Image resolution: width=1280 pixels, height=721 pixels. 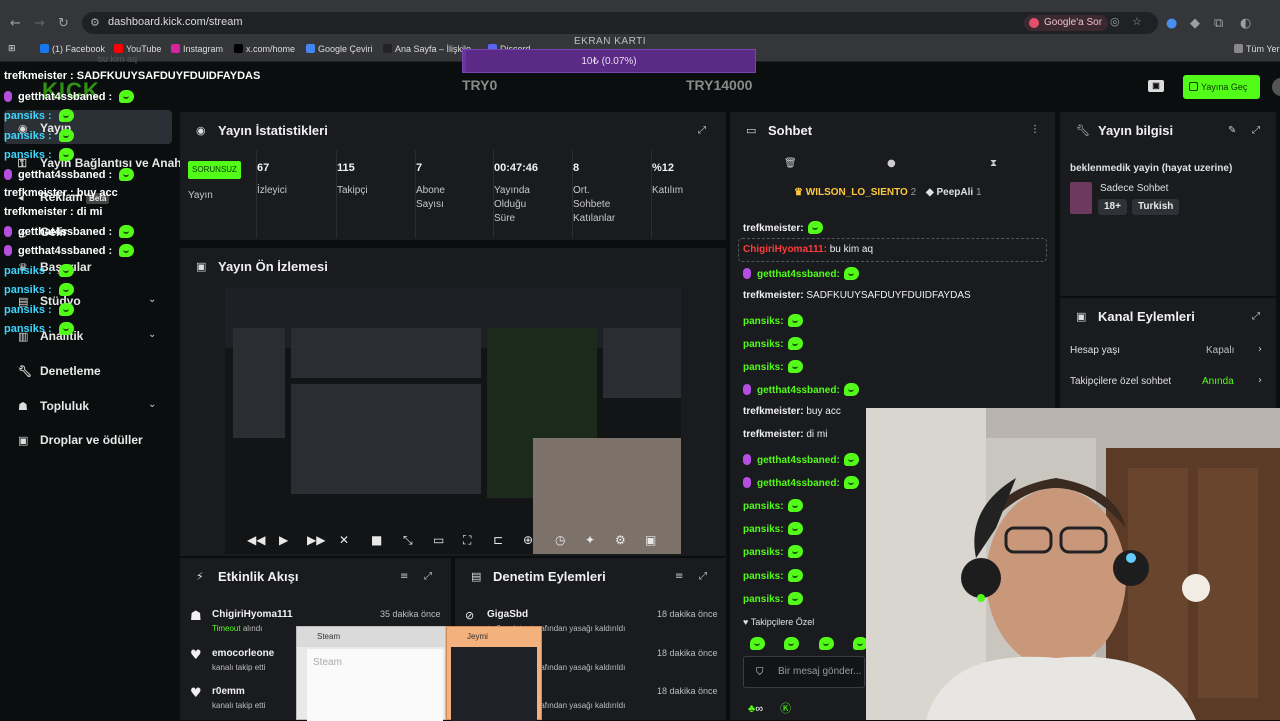 What do you see at coordinates (1220, 350) in the screenshot?
I see `setting-value: Kapalı` at bounding box center [1220, 350].